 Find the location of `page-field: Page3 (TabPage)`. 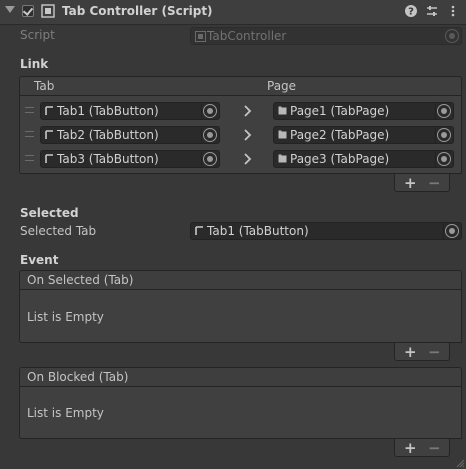

page-field: Page3 (TabPage) is located at coordinates (363, 159).